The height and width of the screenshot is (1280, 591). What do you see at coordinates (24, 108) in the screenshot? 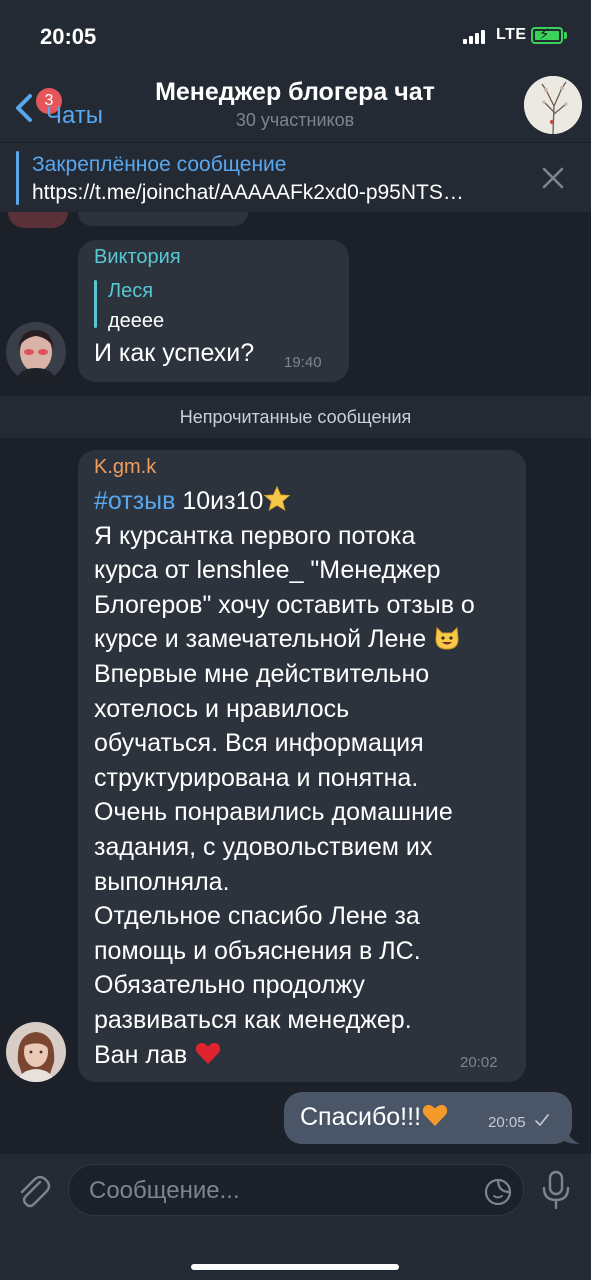
I see `chevron-left-icon` at bounding box center [24, 108].